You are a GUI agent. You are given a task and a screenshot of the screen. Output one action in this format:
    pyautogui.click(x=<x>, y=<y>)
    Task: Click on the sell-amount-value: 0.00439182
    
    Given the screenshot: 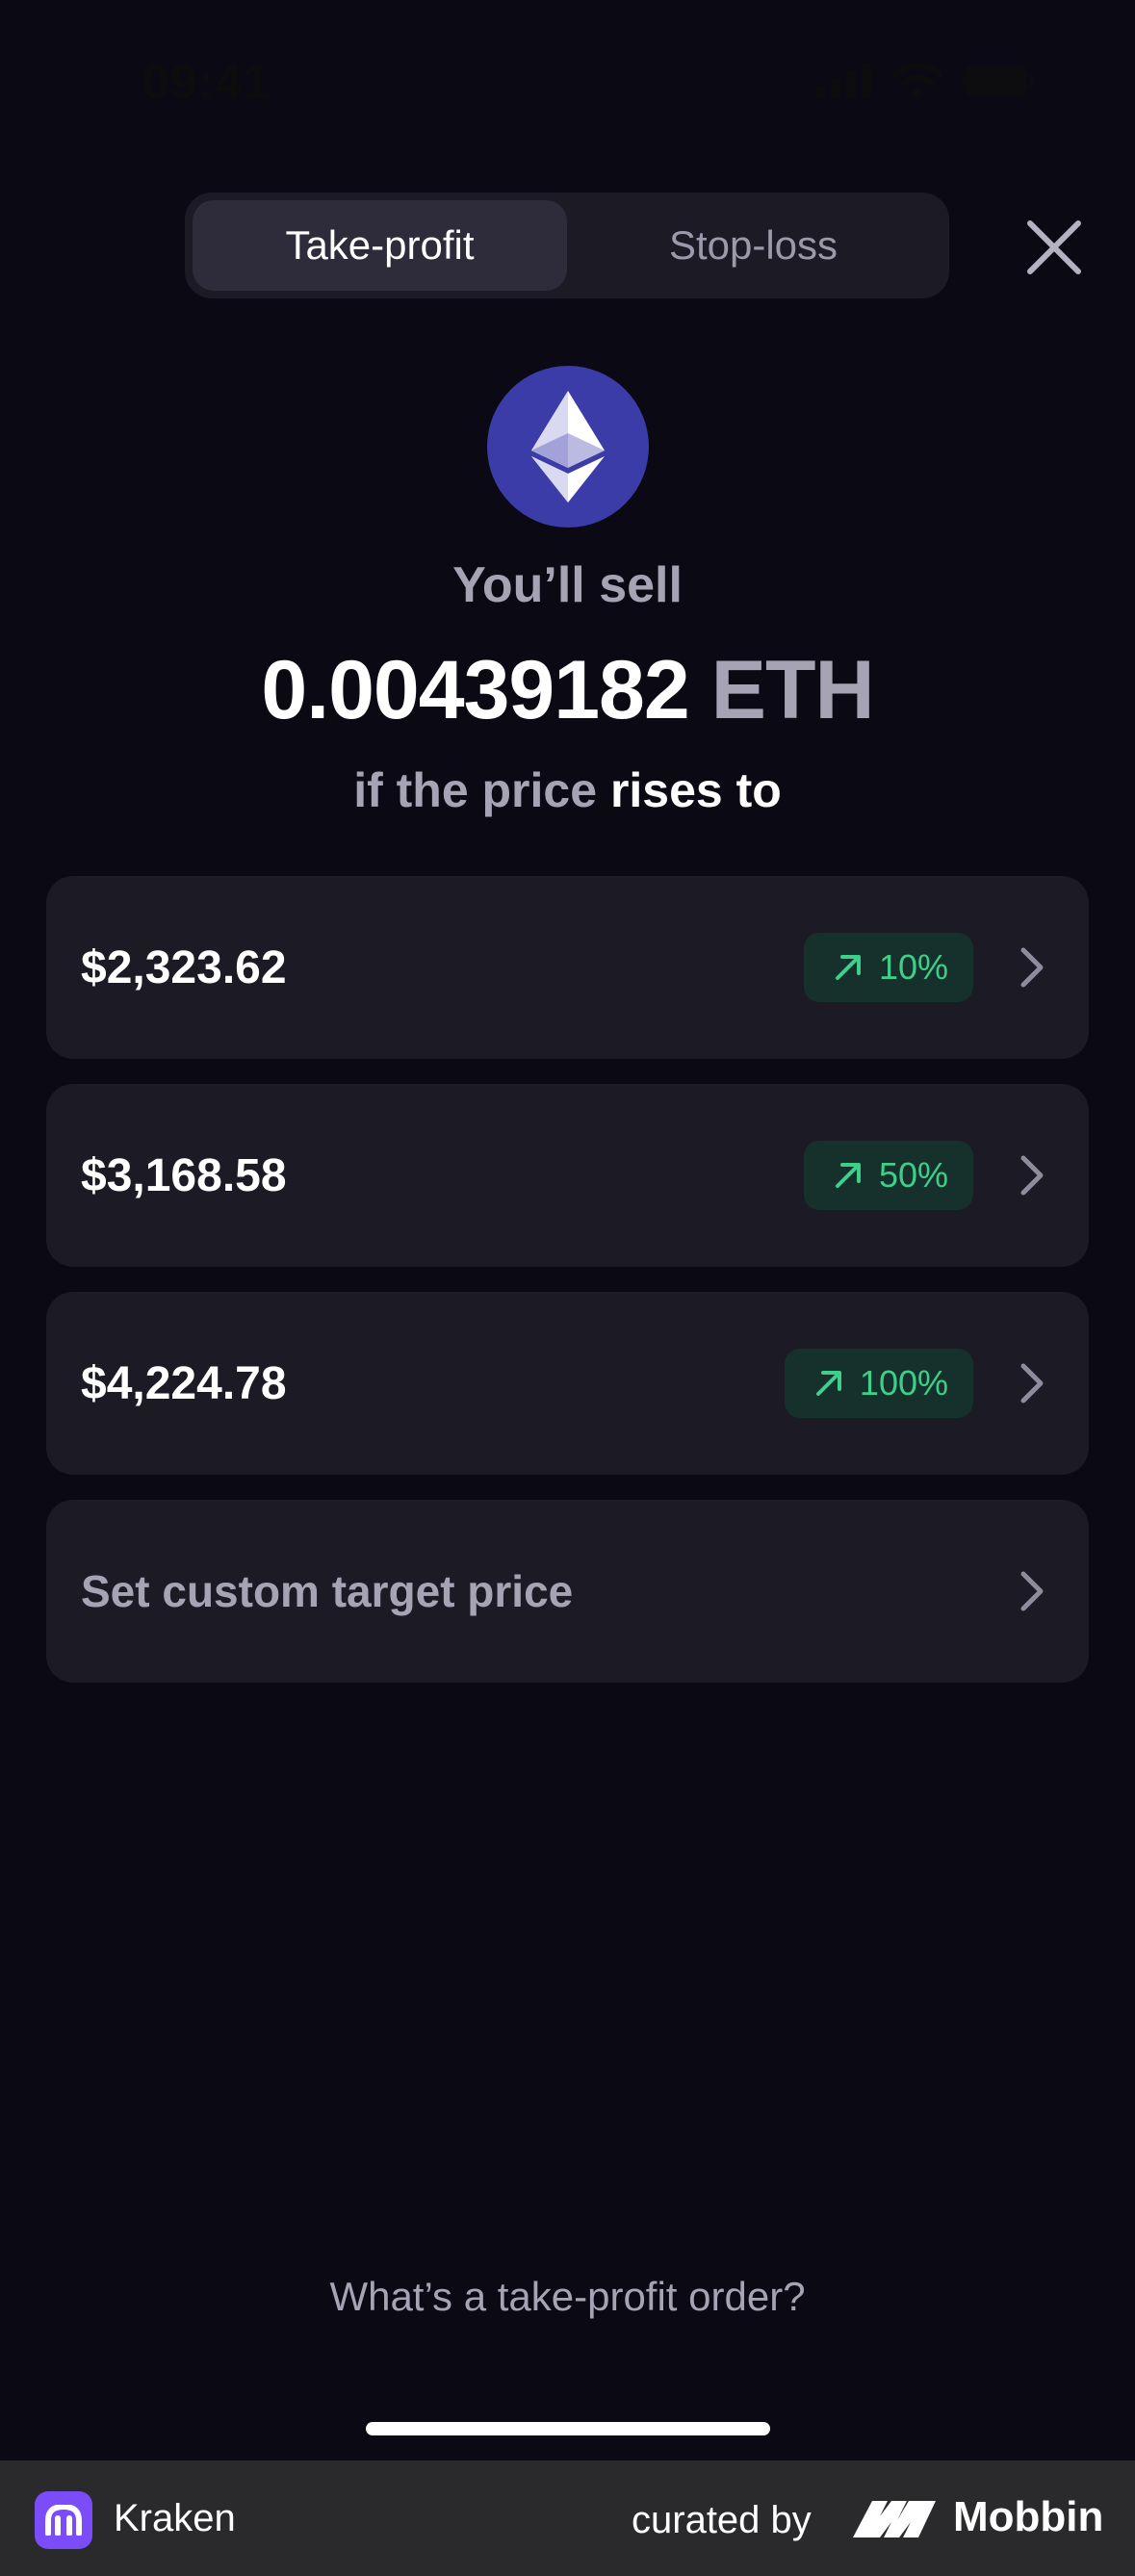 What is the action you would take?
    pyautogui.click(x=475, y=690)
    